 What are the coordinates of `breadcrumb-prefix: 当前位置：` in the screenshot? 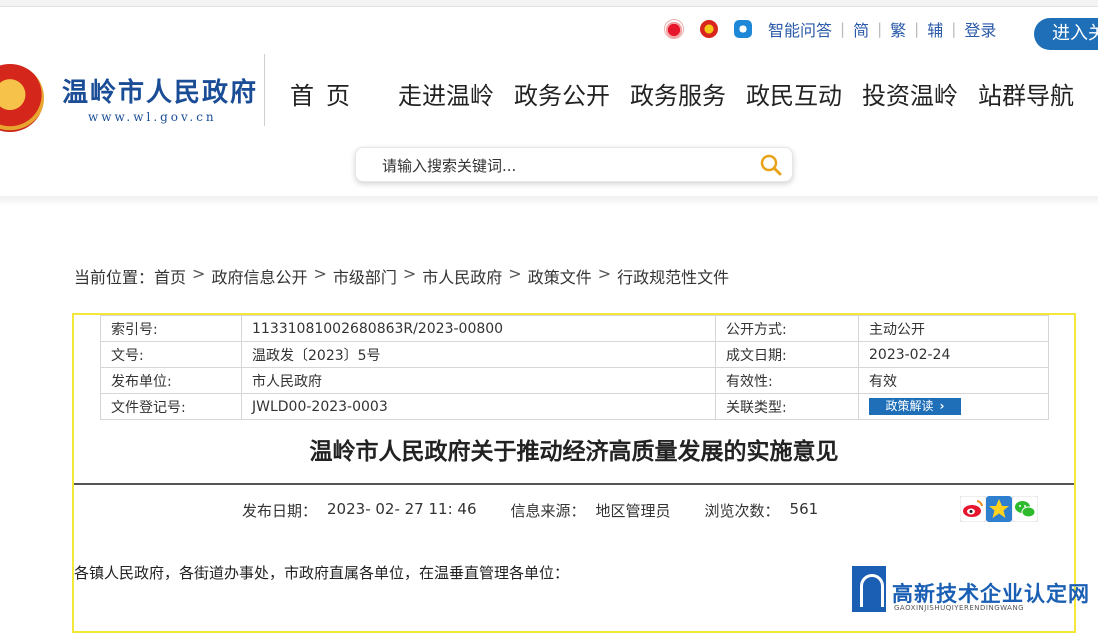 It's located at (114, 277).